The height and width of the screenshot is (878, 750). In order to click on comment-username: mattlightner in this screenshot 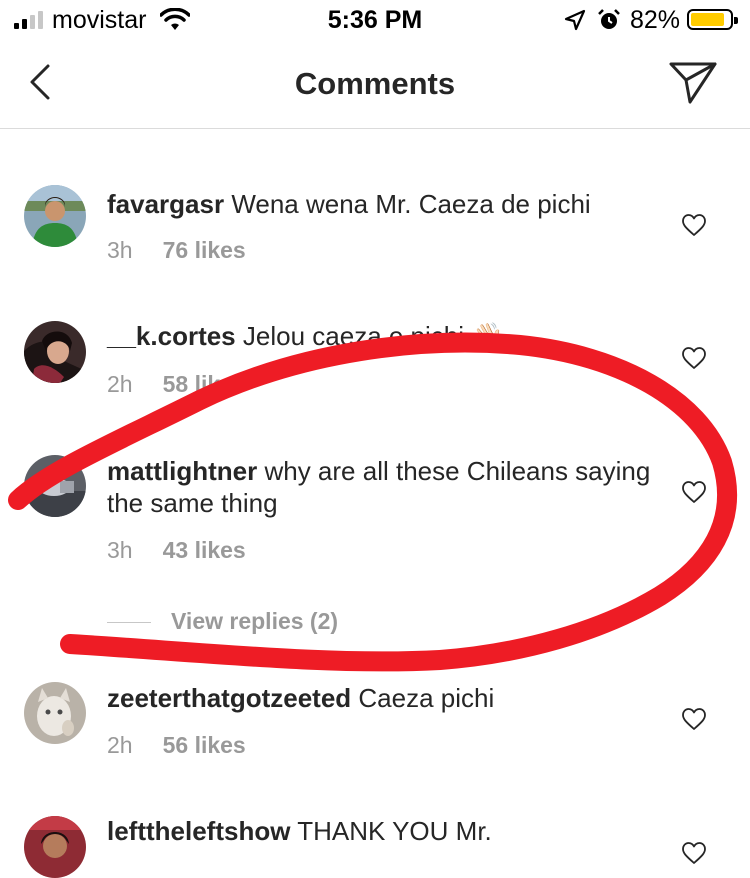, I will do `click(182, 471)`.